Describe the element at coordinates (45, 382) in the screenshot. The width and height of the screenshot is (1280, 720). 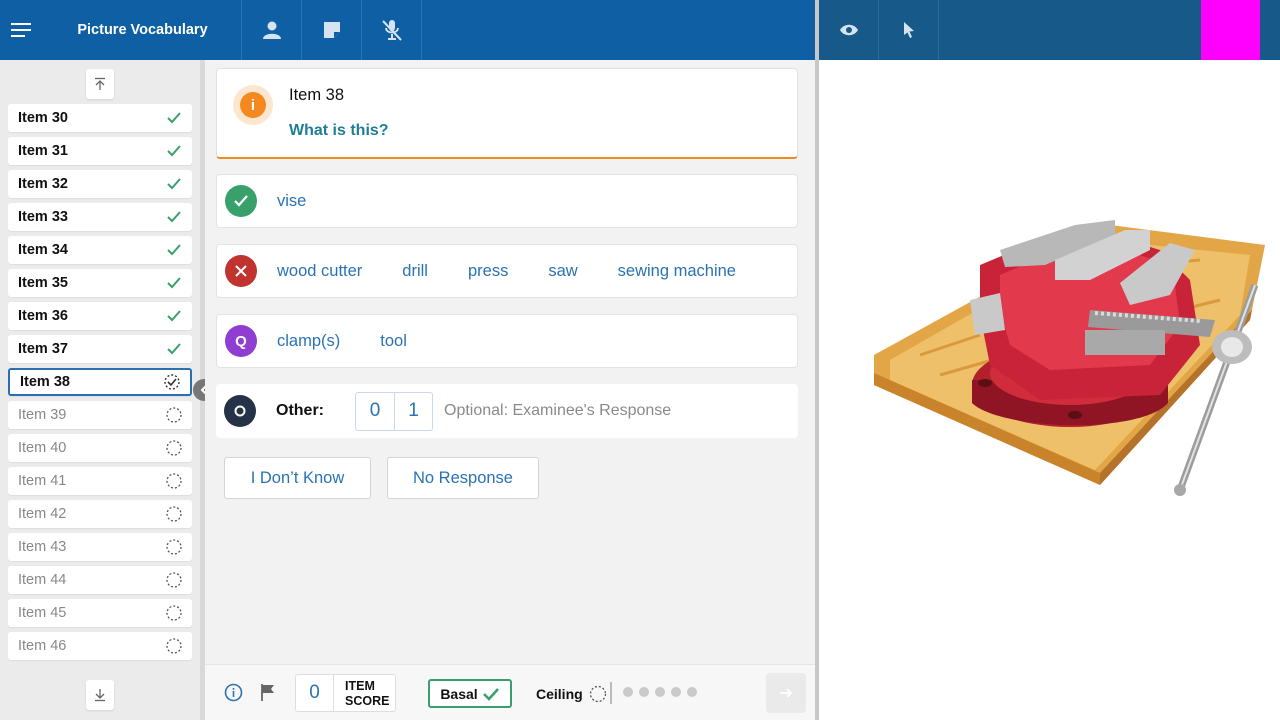
I see `sidebar-item-label: Item 38` at that location.